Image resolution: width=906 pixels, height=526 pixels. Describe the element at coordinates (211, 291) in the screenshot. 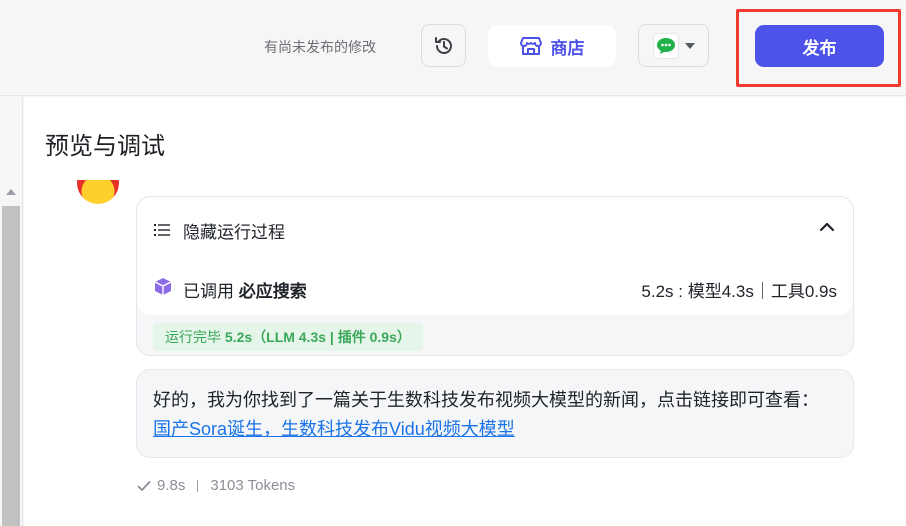

I see `tool-called-prefix: 已调用` at that location.